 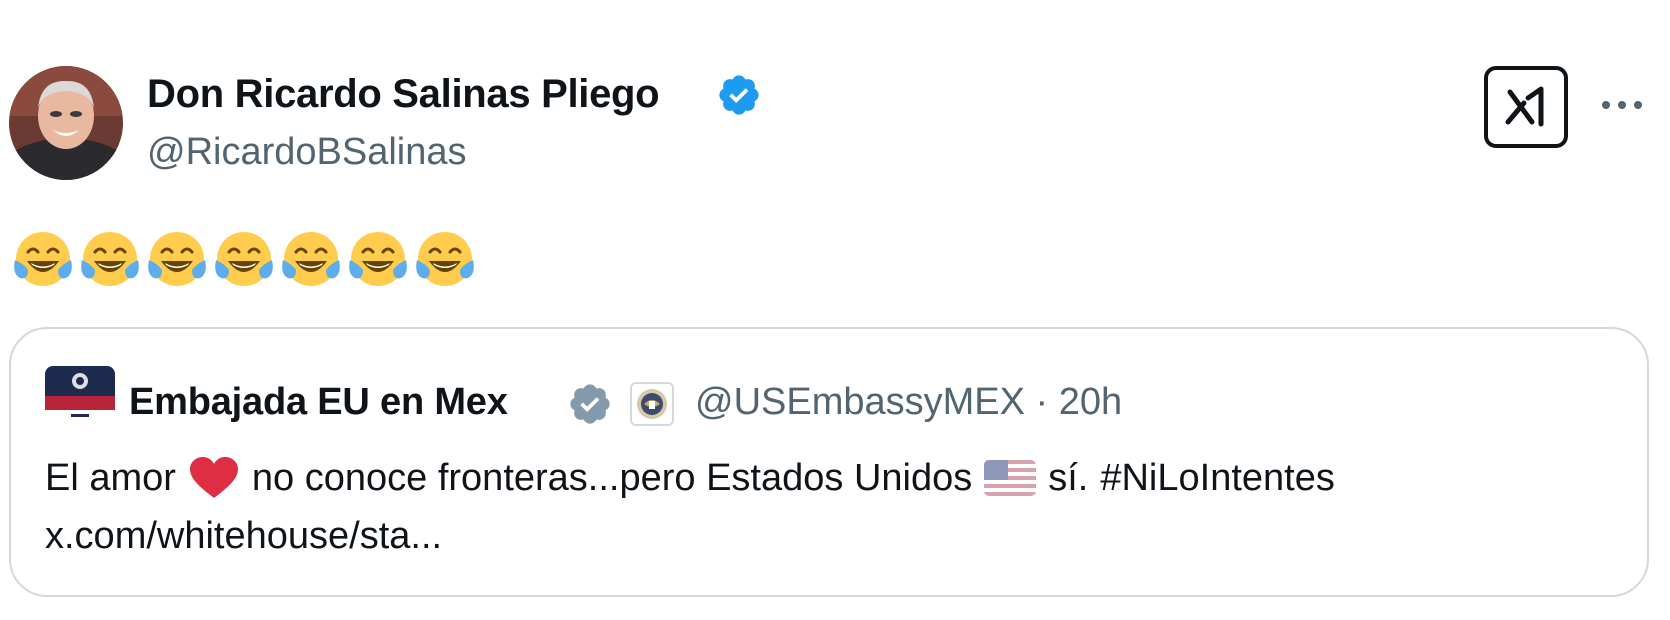 I want to click on author-name: Don Ricardo Salinas Pliego, so click(x=403, y=94).